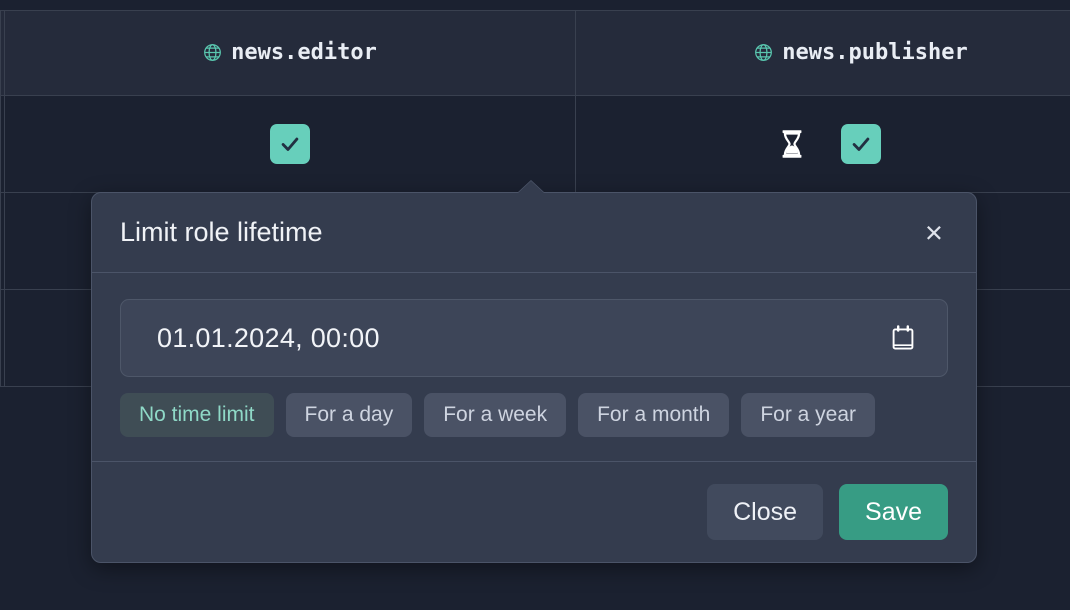  Describe the element at coordinates (531, 187) in the screenshot. I see `dialog-pointer-tail` at that location.